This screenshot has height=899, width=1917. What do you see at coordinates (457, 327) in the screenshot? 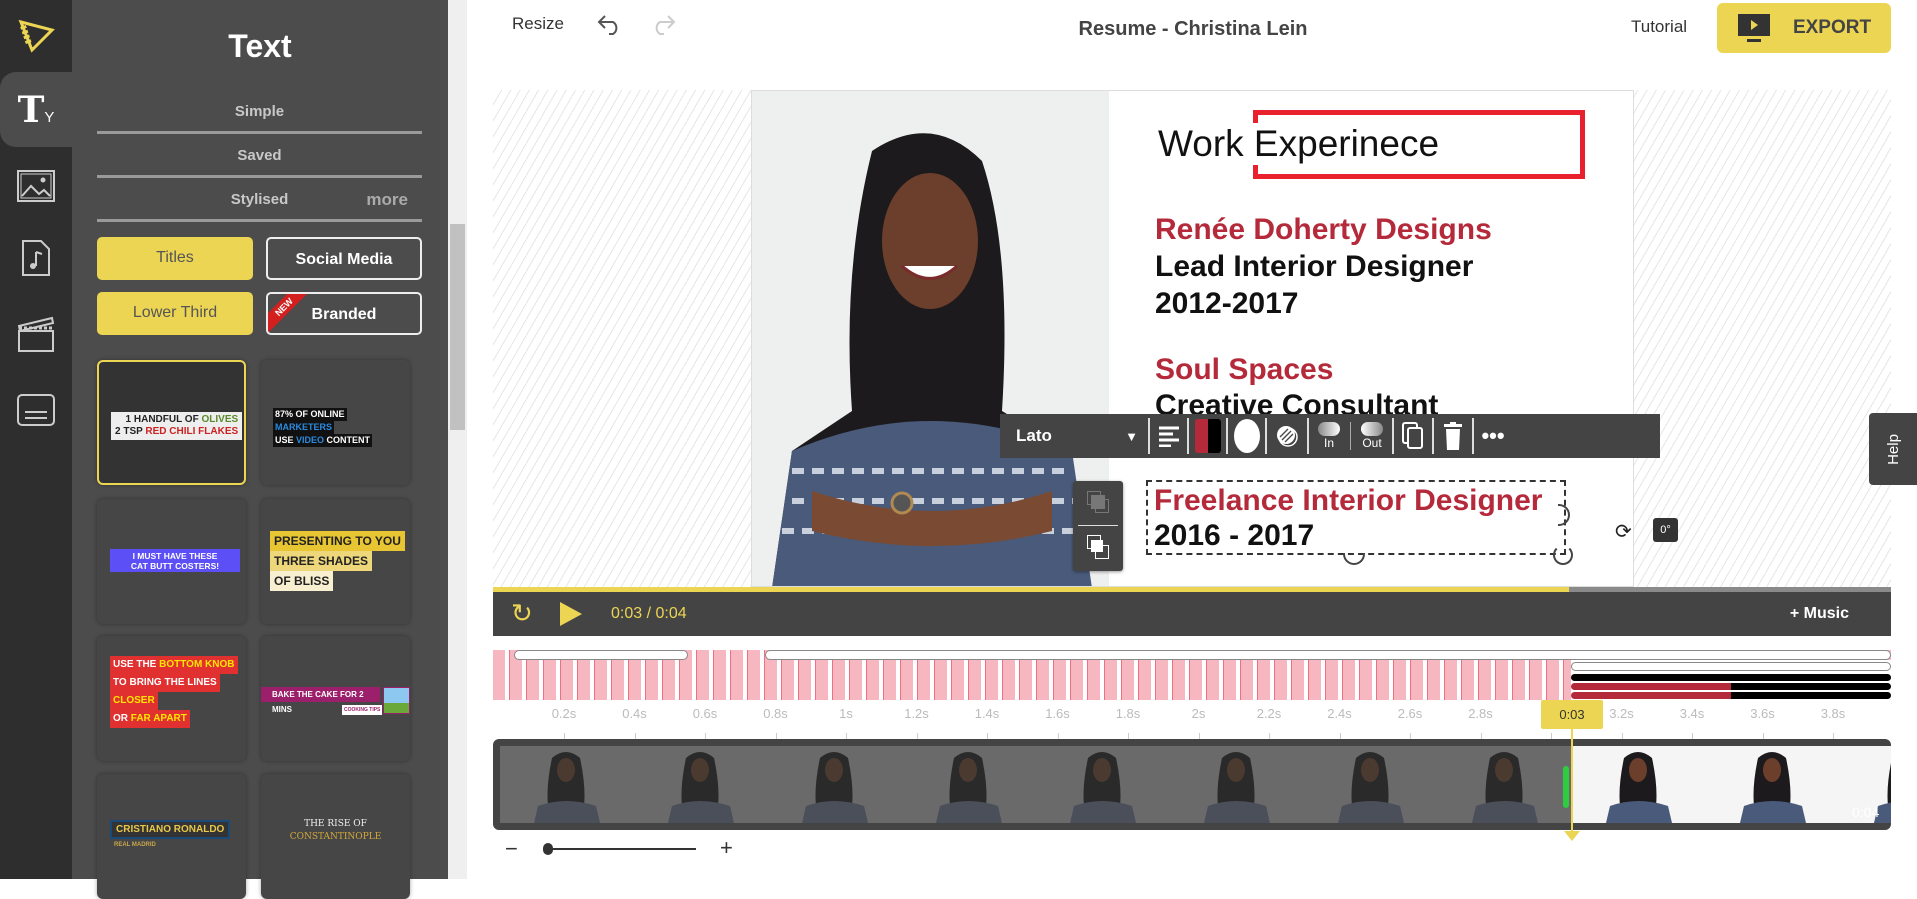
I see `scrollbar-thumb` at bounding box center [457, 327].